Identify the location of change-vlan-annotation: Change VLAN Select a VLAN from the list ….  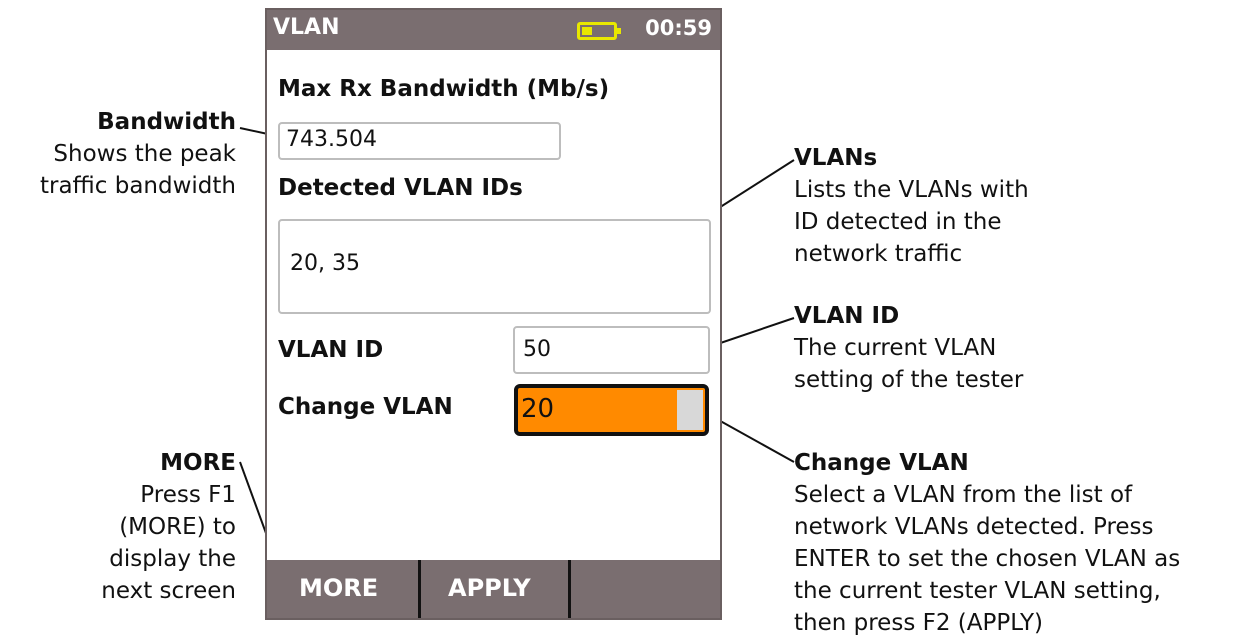
(1024, 543).